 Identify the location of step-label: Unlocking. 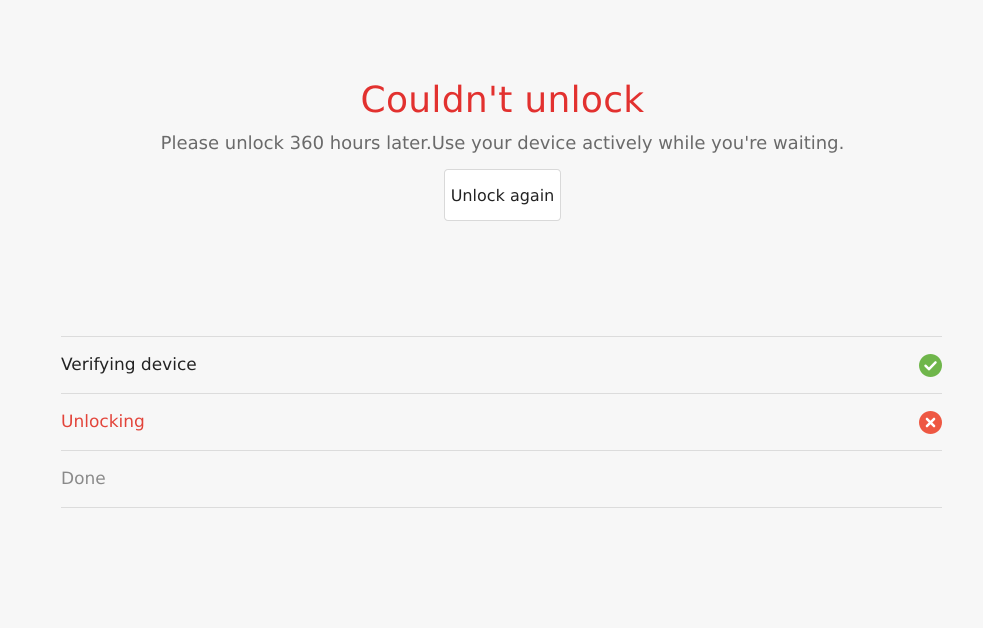
(103, 422).